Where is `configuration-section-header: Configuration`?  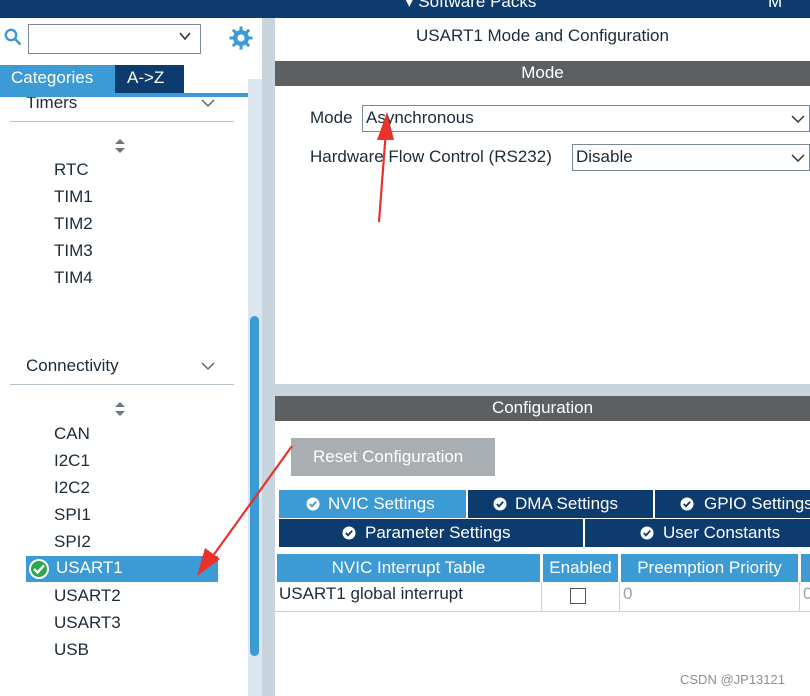
configuration-section-header: Configuration is located at coordinates (542, 408).